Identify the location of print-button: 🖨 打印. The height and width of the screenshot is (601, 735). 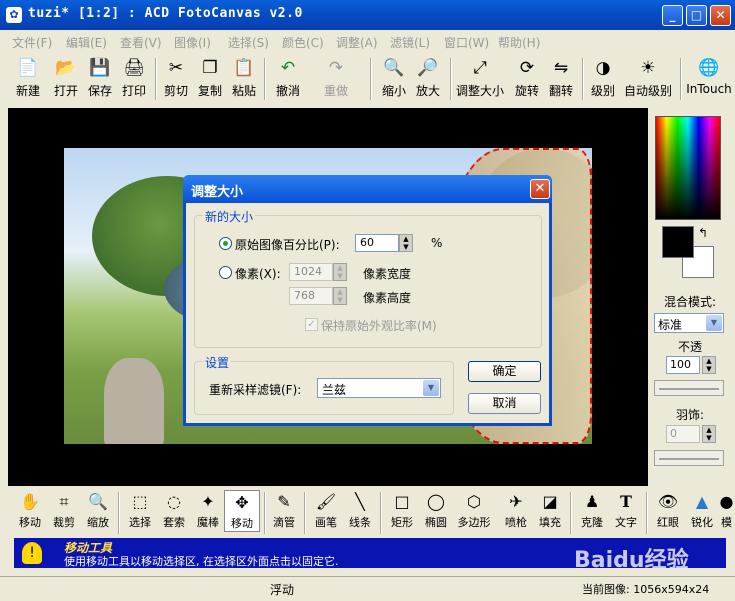
(134, 80).